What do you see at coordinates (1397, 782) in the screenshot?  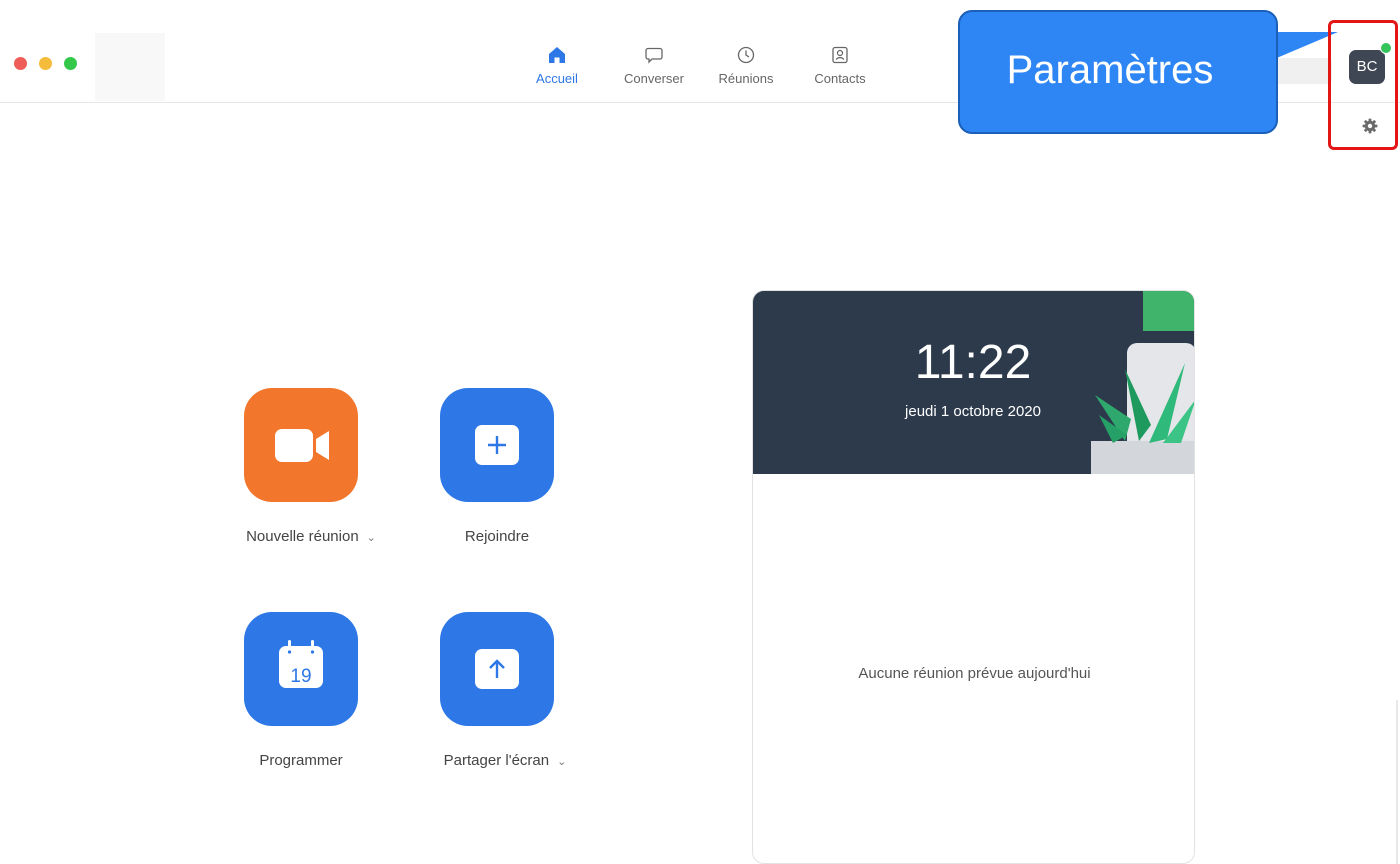 I see `scrollbar-track` at bounding box center [1397, 782].